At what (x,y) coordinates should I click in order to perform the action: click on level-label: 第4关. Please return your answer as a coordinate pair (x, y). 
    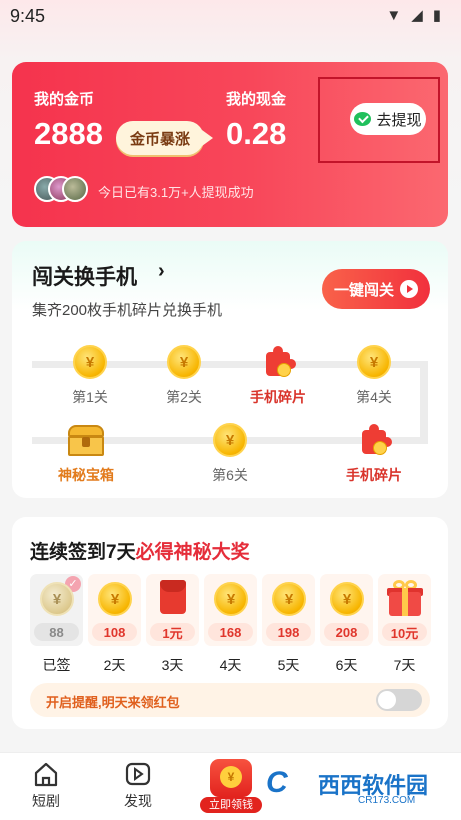
    Looking at the image, I should click on (374, 397).